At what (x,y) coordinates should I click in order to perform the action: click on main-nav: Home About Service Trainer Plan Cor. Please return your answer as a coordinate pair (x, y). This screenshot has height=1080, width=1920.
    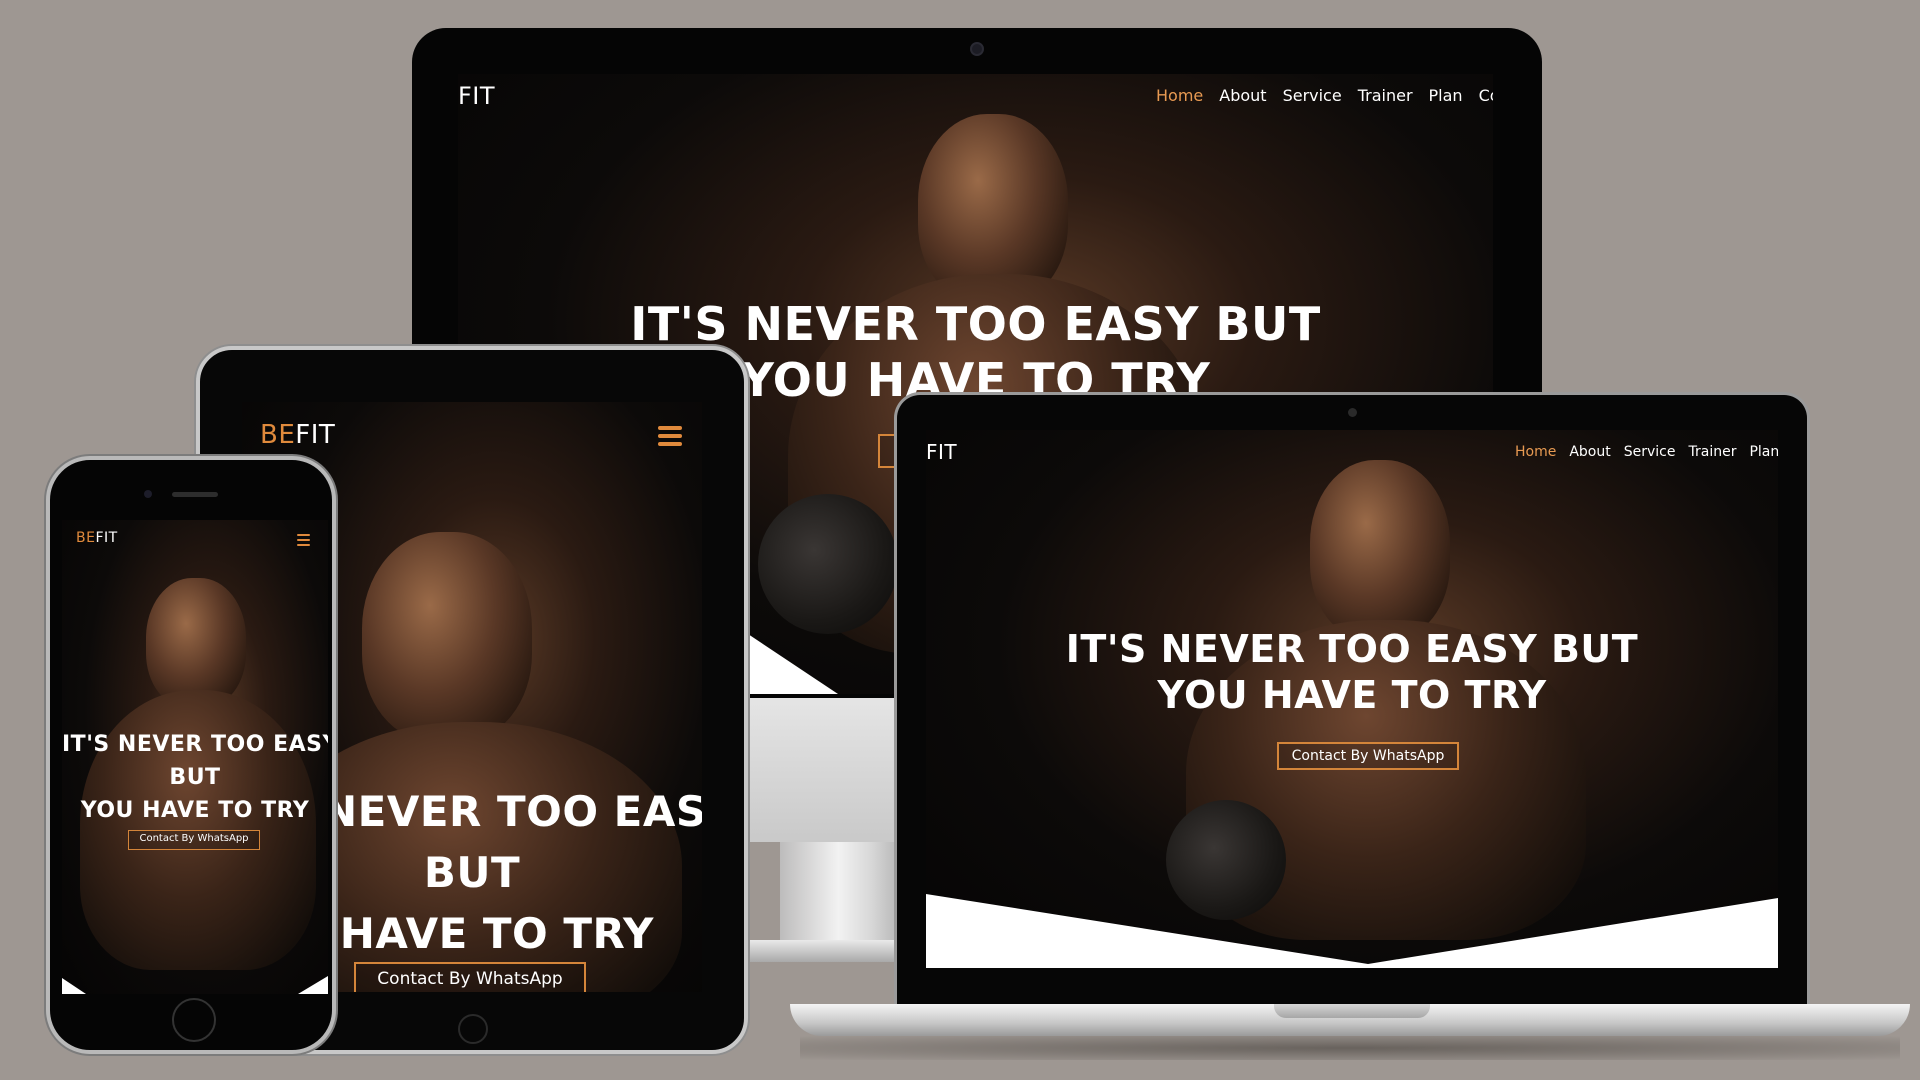
    Looking at the image, I should click on (1324, 95).